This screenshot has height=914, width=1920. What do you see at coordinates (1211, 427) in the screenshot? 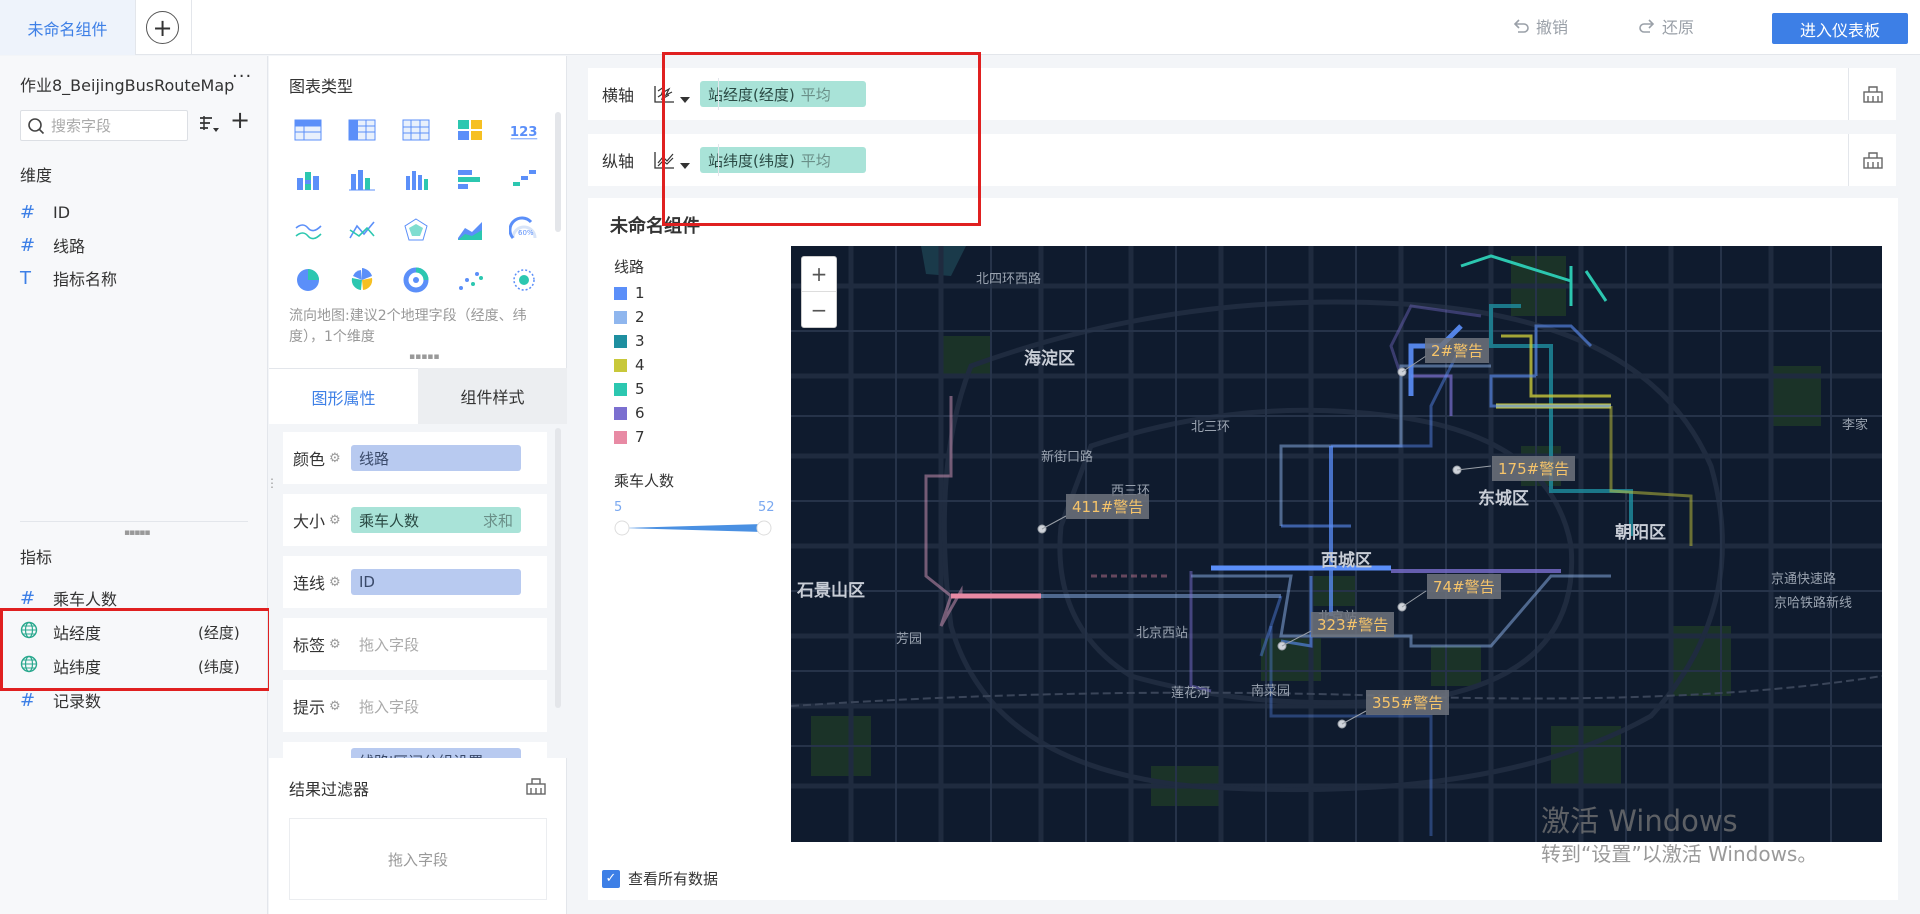
I see `poi-label: 北三环` at bounding box center [1211, 427].